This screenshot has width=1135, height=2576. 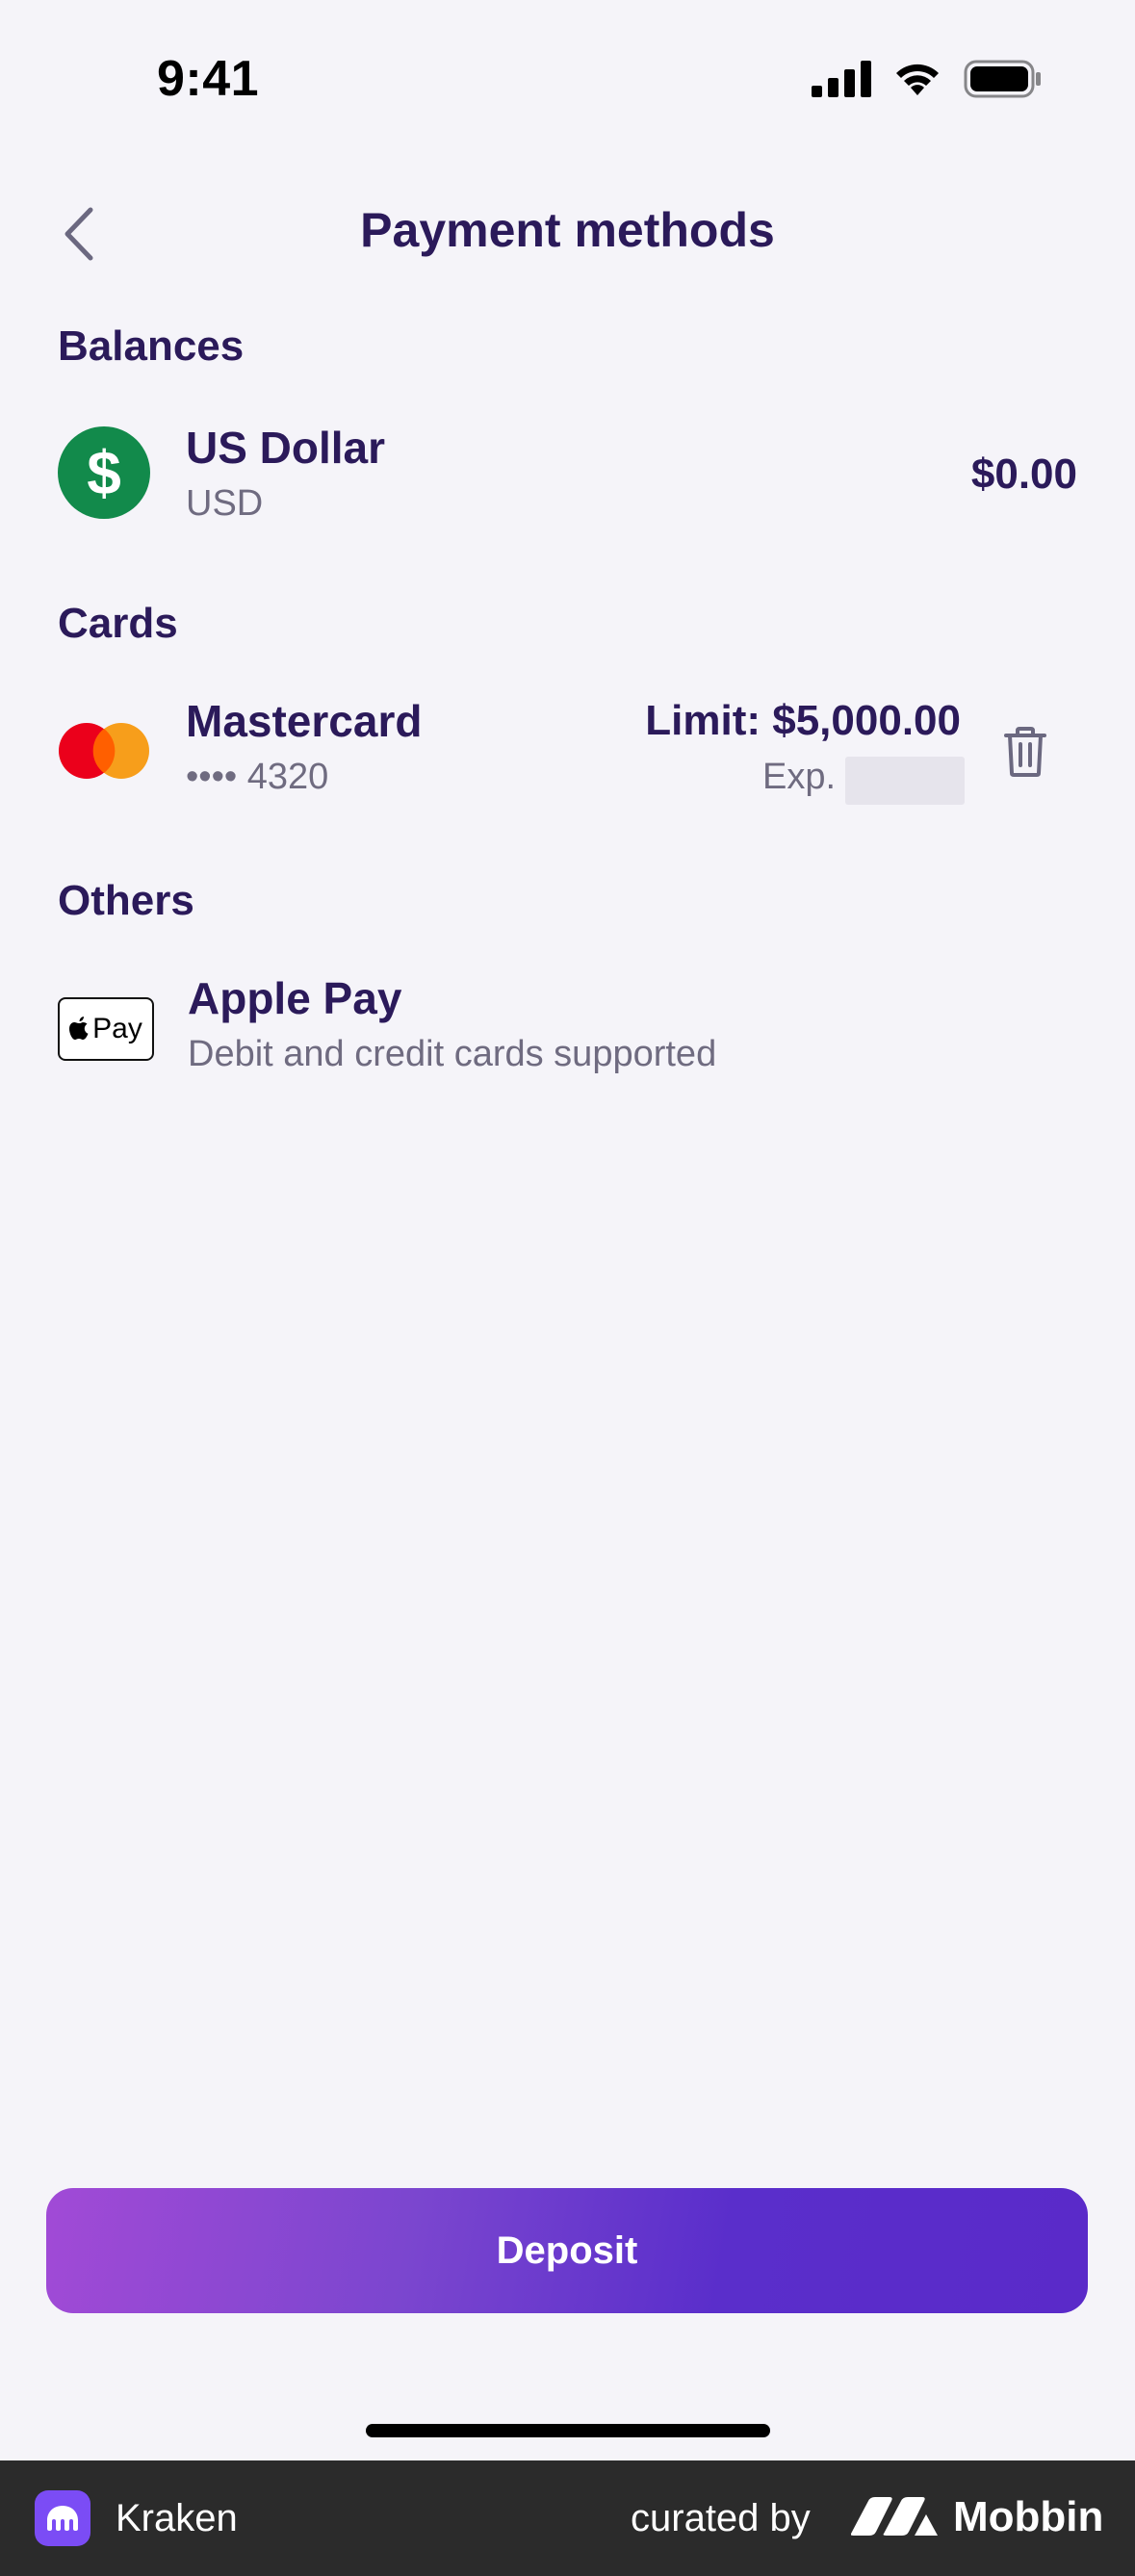 I want to click on status-time: 9:41, so click(x=208, y=79).